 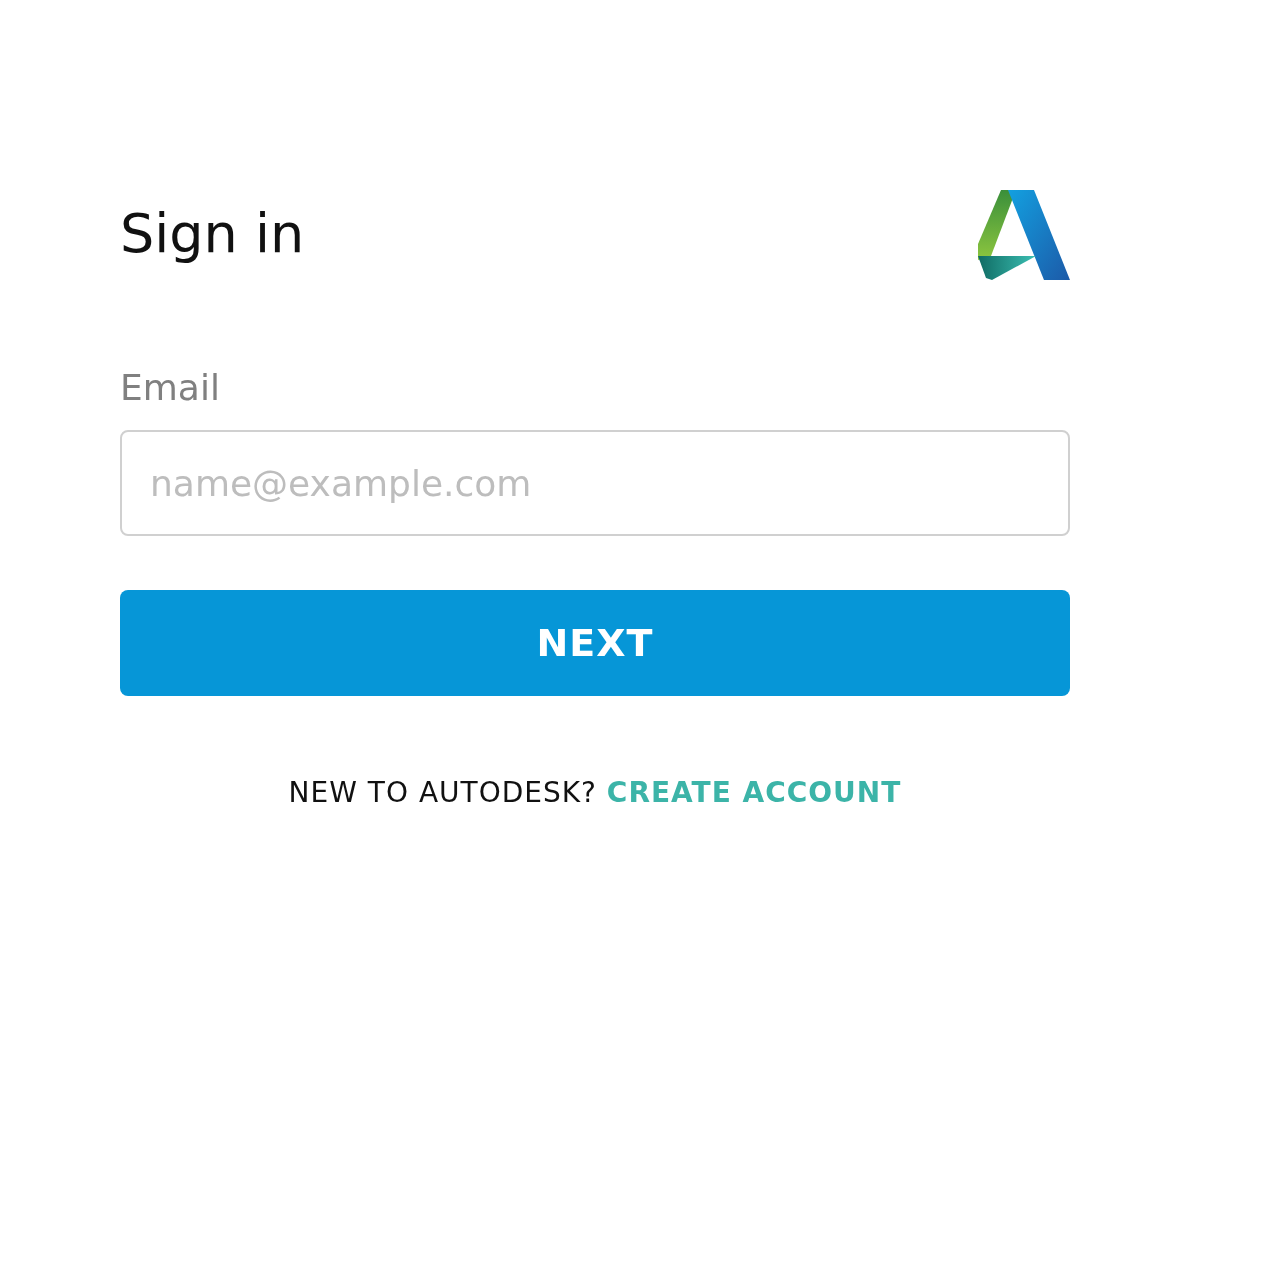 I want to click on next-button: NEXT, so click(x=595, y=643).